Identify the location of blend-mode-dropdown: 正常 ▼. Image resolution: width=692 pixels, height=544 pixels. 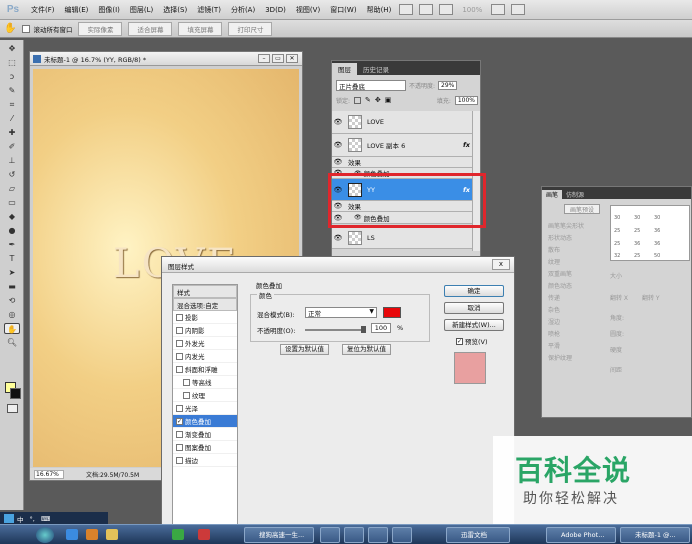
(341, 312).